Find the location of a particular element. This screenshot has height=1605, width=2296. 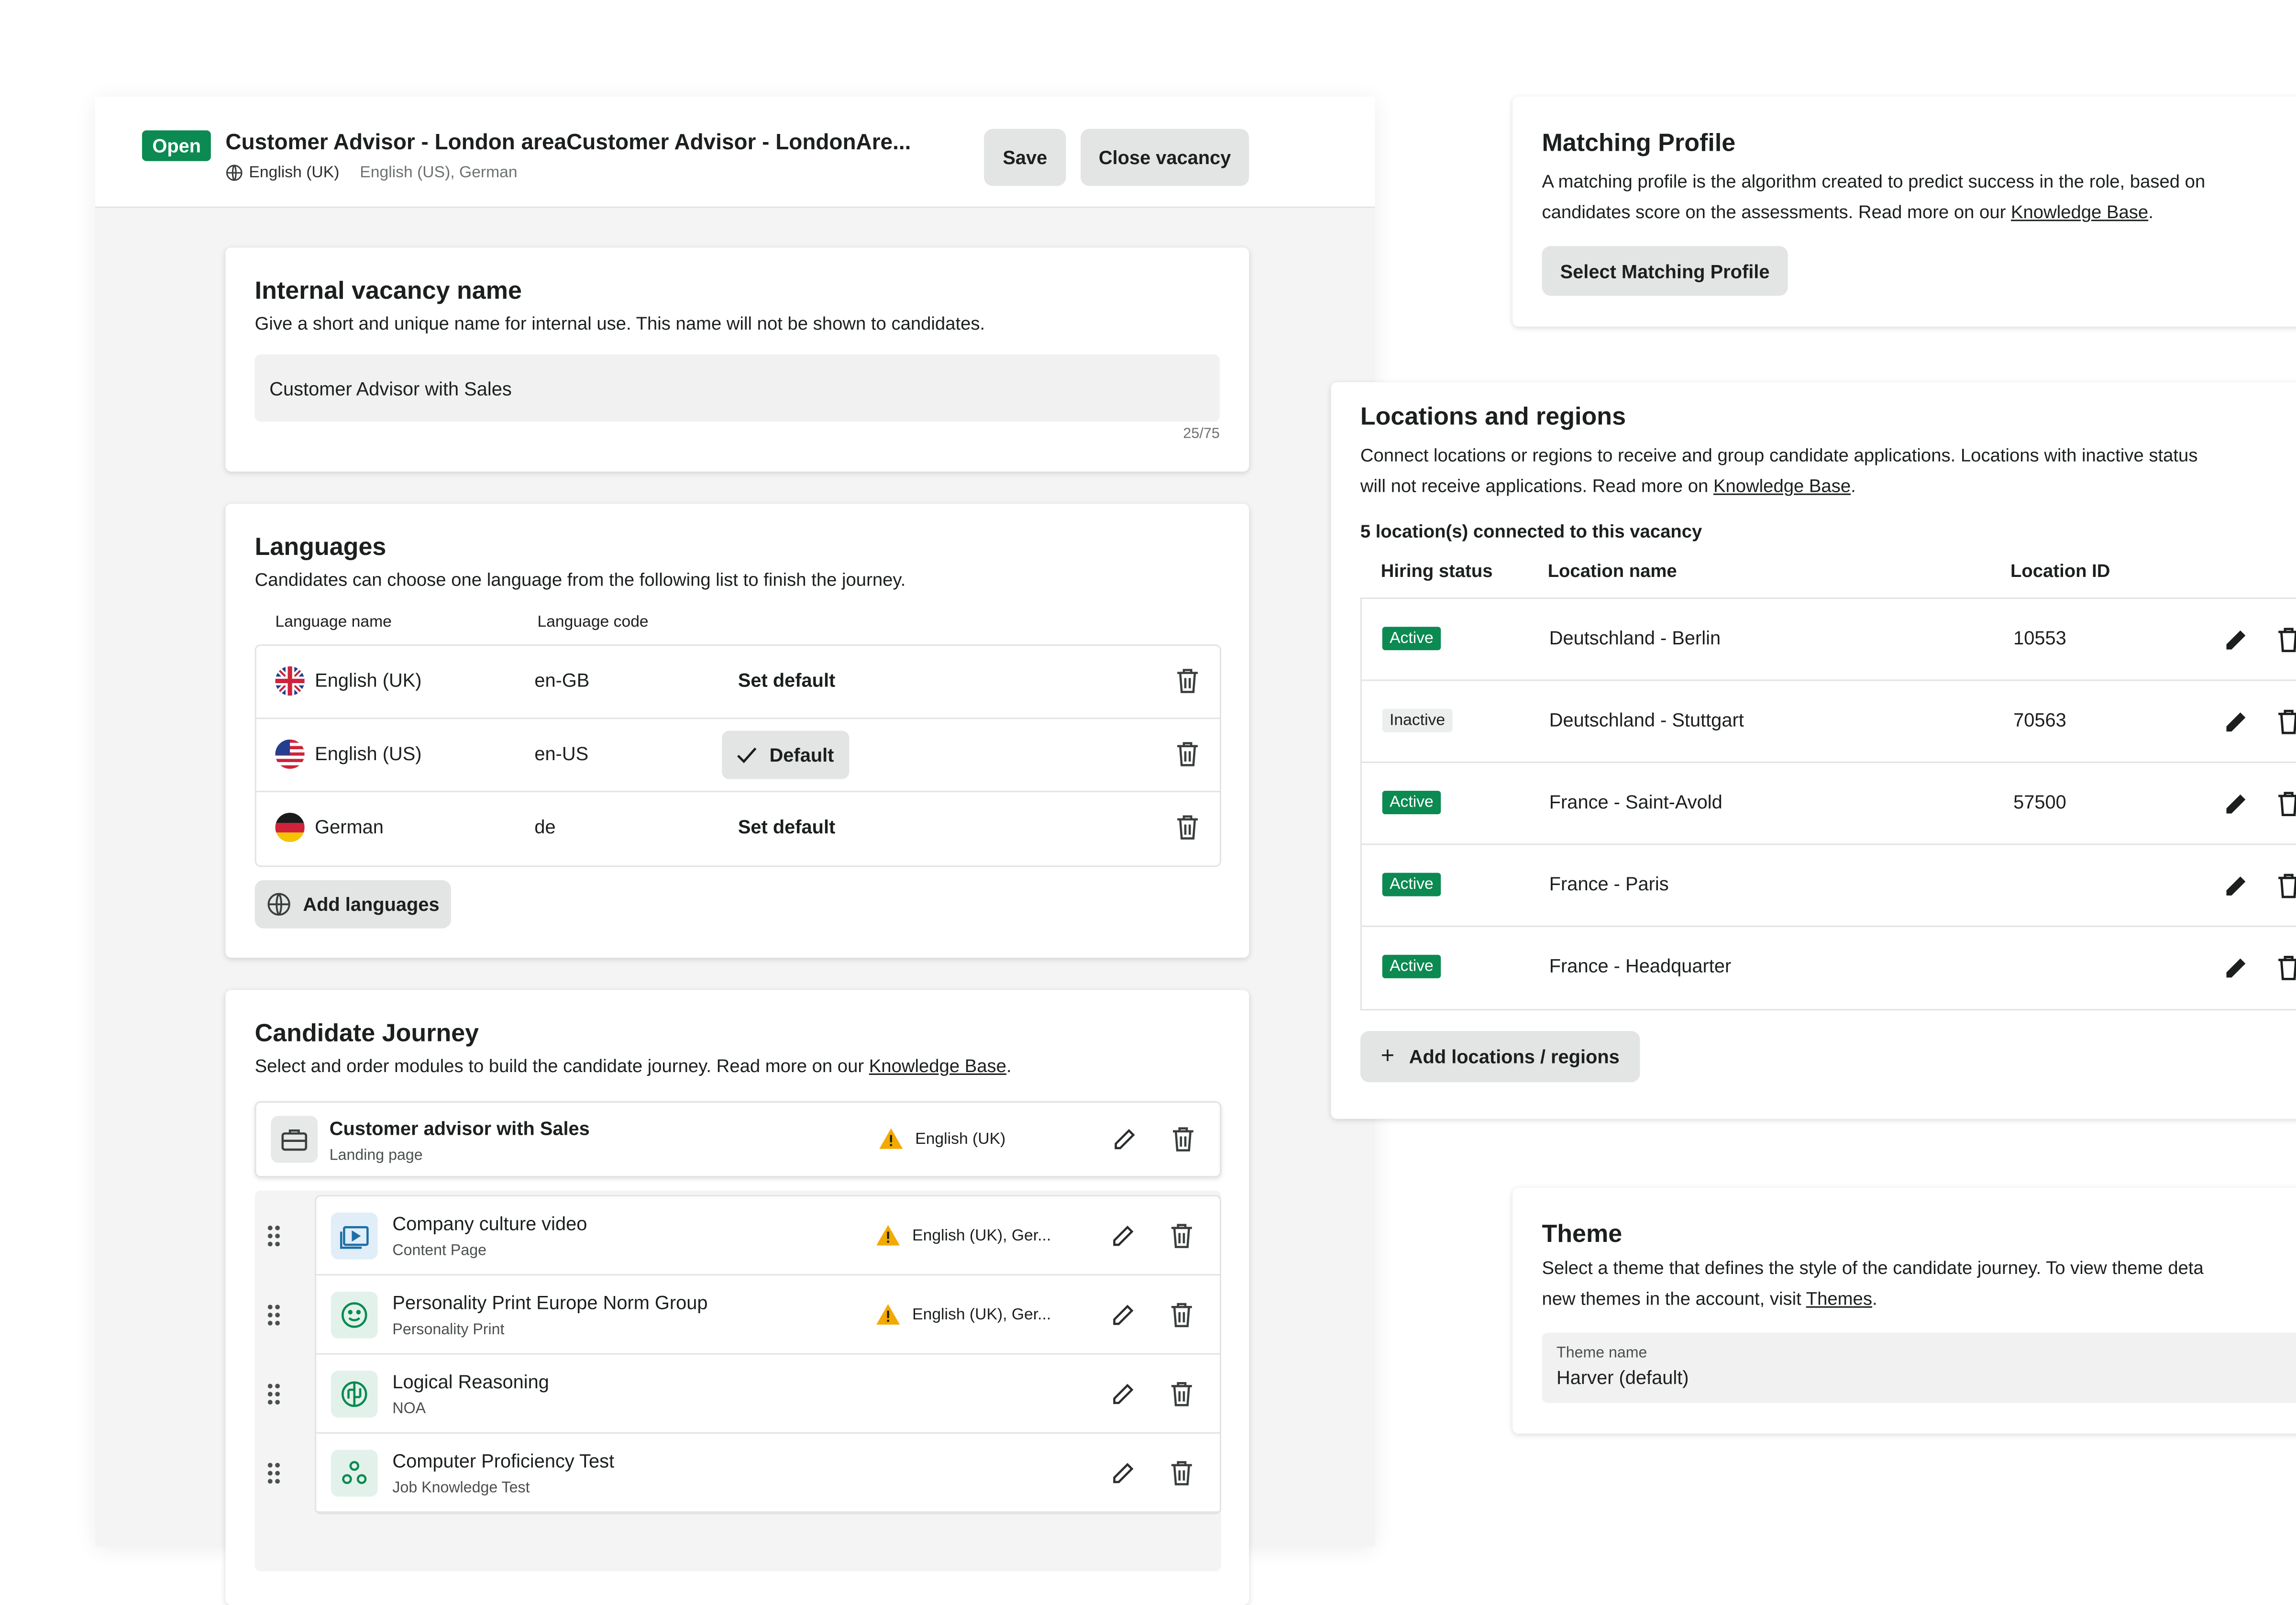

table-row: Active France - Headquarter is located at coordinates (1829, 968).